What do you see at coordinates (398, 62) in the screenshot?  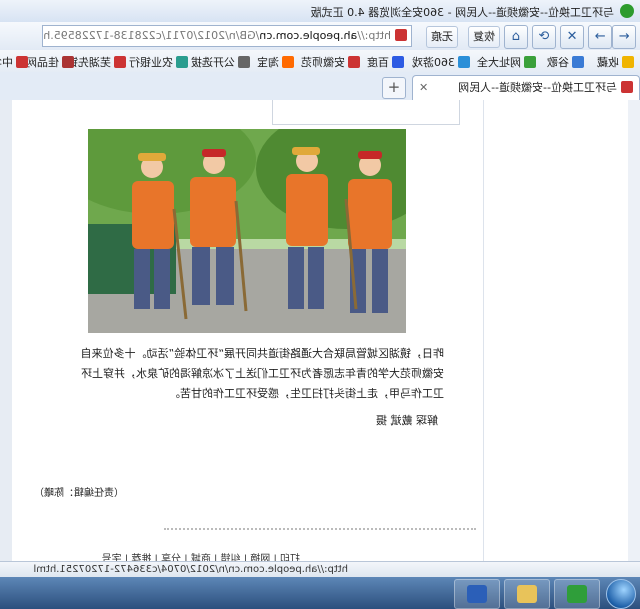 I see `paw-icon` at bounding box center [398, 62].